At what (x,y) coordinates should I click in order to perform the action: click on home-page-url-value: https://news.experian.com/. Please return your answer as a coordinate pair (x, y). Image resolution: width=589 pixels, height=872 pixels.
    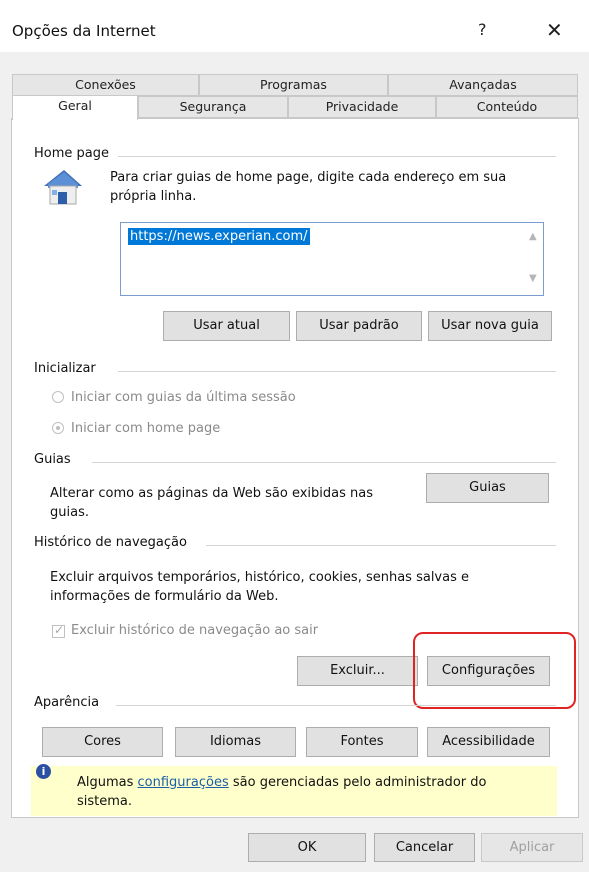
    Looking at the image, I should click on (219, 236).